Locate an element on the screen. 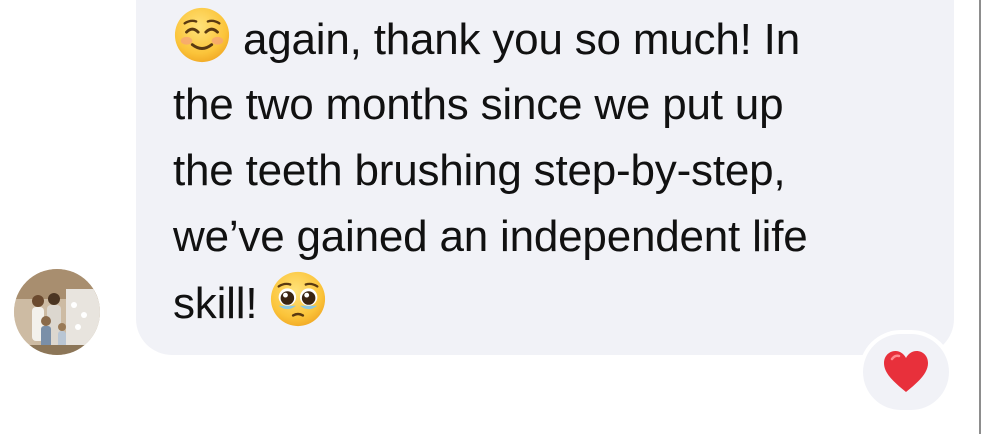 The width and height of the screenshot is (981, 434). avatar-photo-icon is located at coordinates (57, 312).